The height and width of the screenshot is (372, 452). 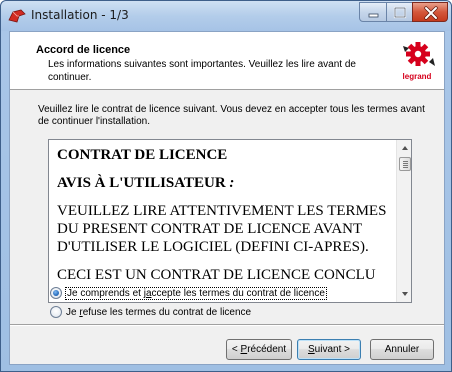 What do you see at coordinates (56, 293) in the screenshot?
I see `accept-radio` at bounding box center [56, 293].